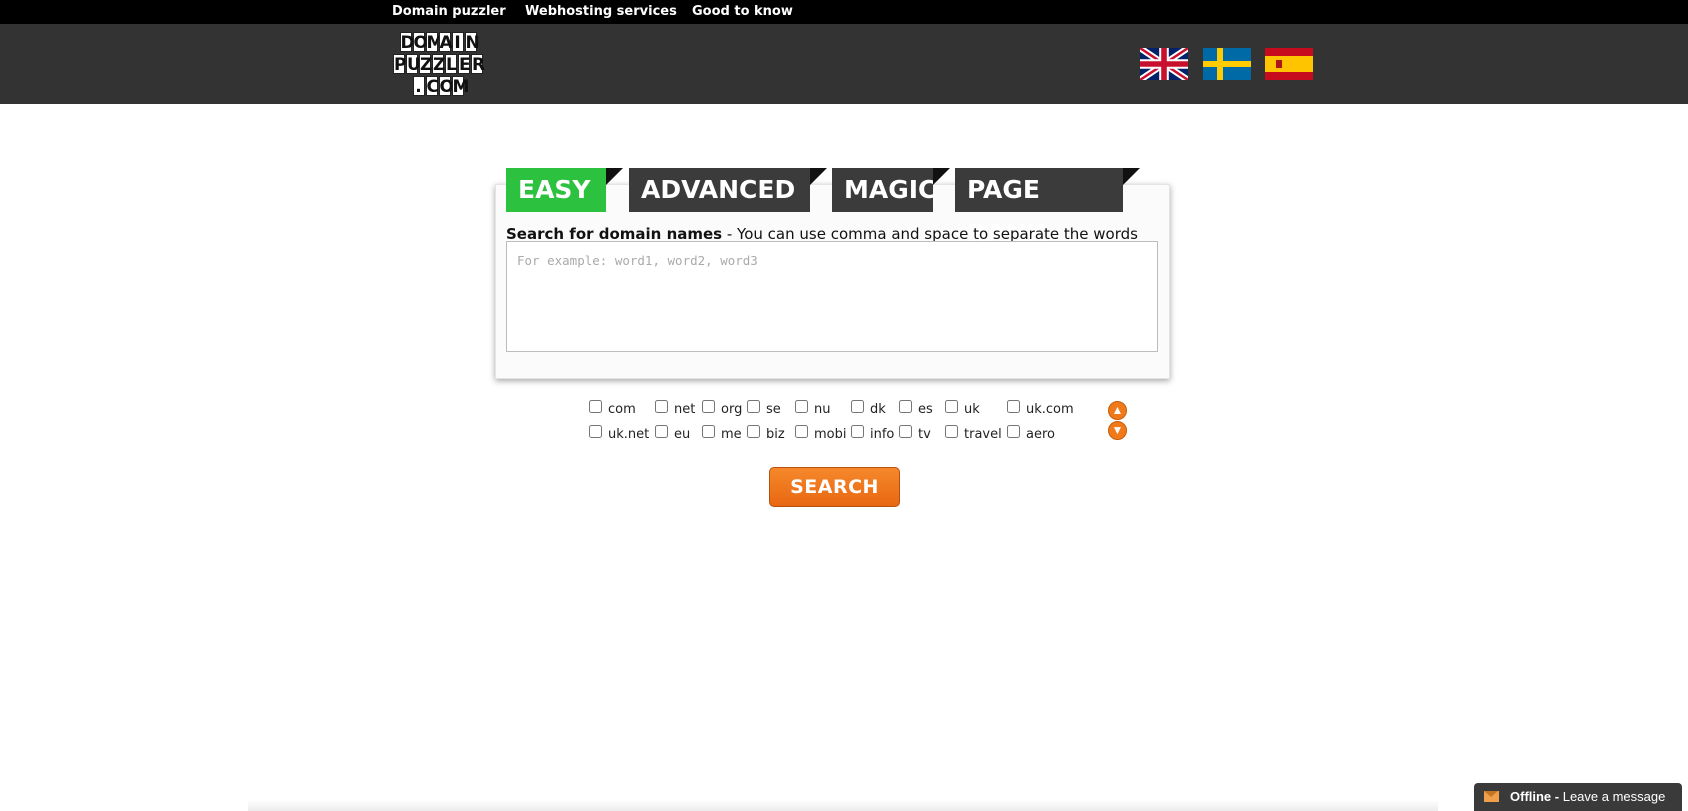  I want to click on tld-option-org: org, so click(722, 409).